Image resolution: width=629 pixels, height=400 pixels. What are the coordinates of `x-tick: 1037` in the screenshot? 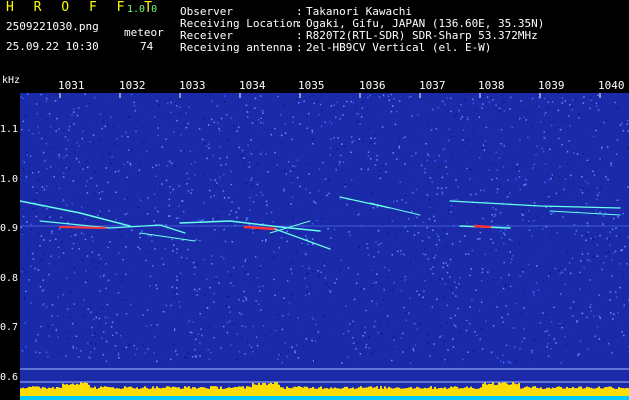 It's located at (432, 85).